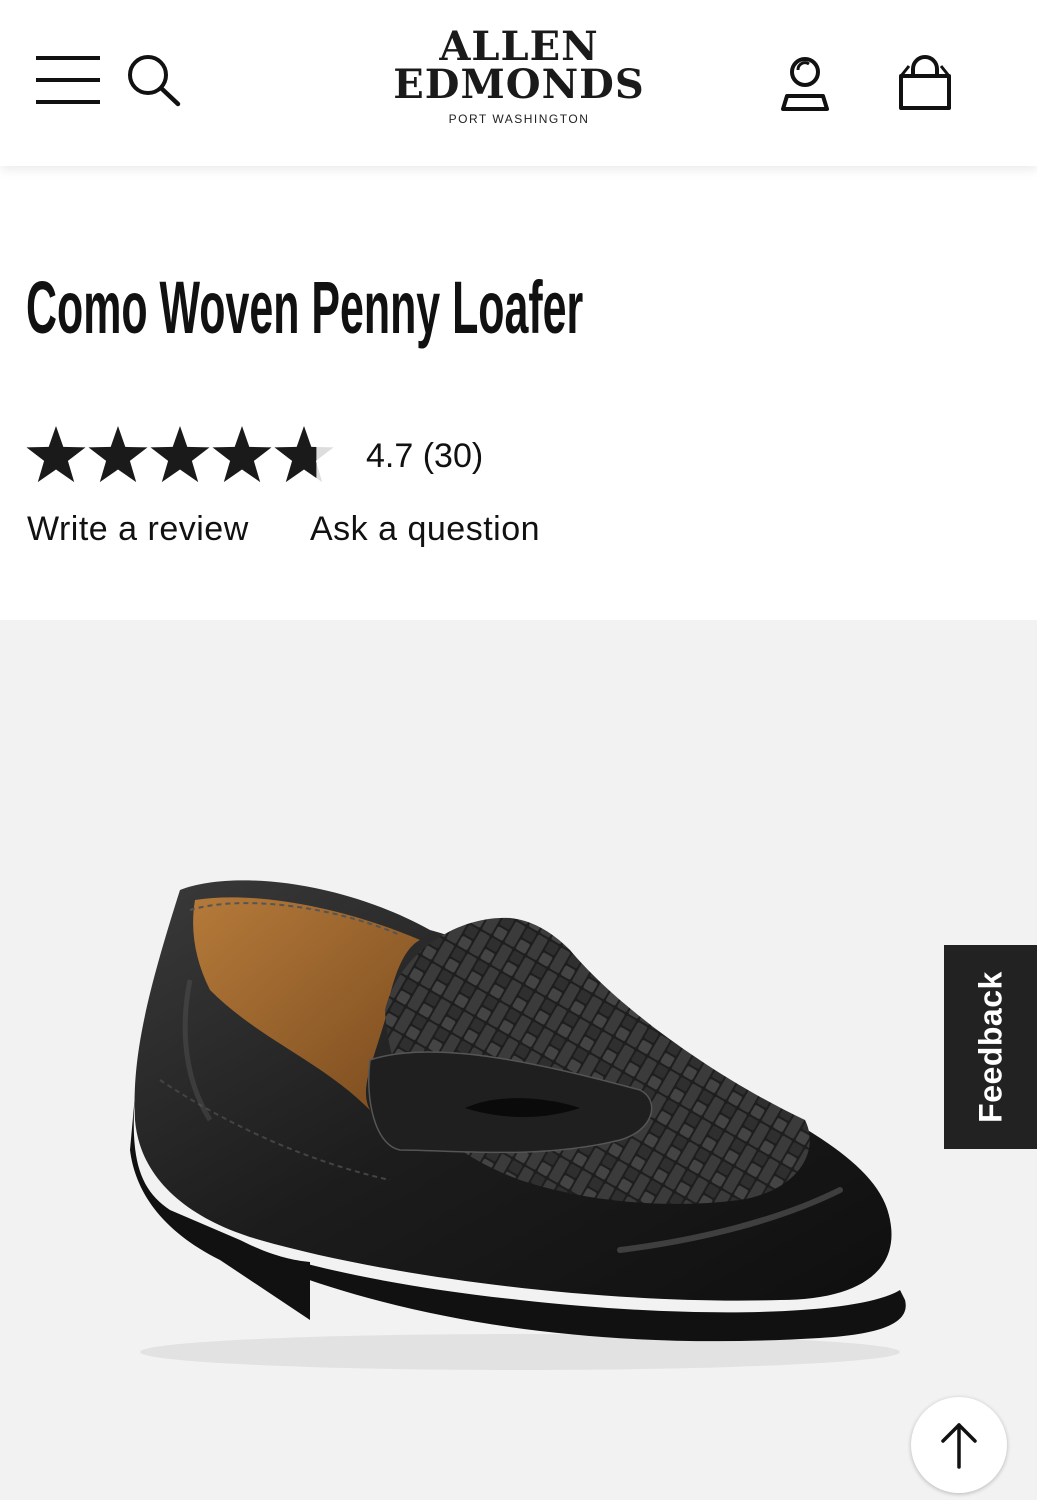  What do you see at coordinates (138, 529) in the screenshot?
I see `write-review-link: Write a review` at bounding box center [138, 529].